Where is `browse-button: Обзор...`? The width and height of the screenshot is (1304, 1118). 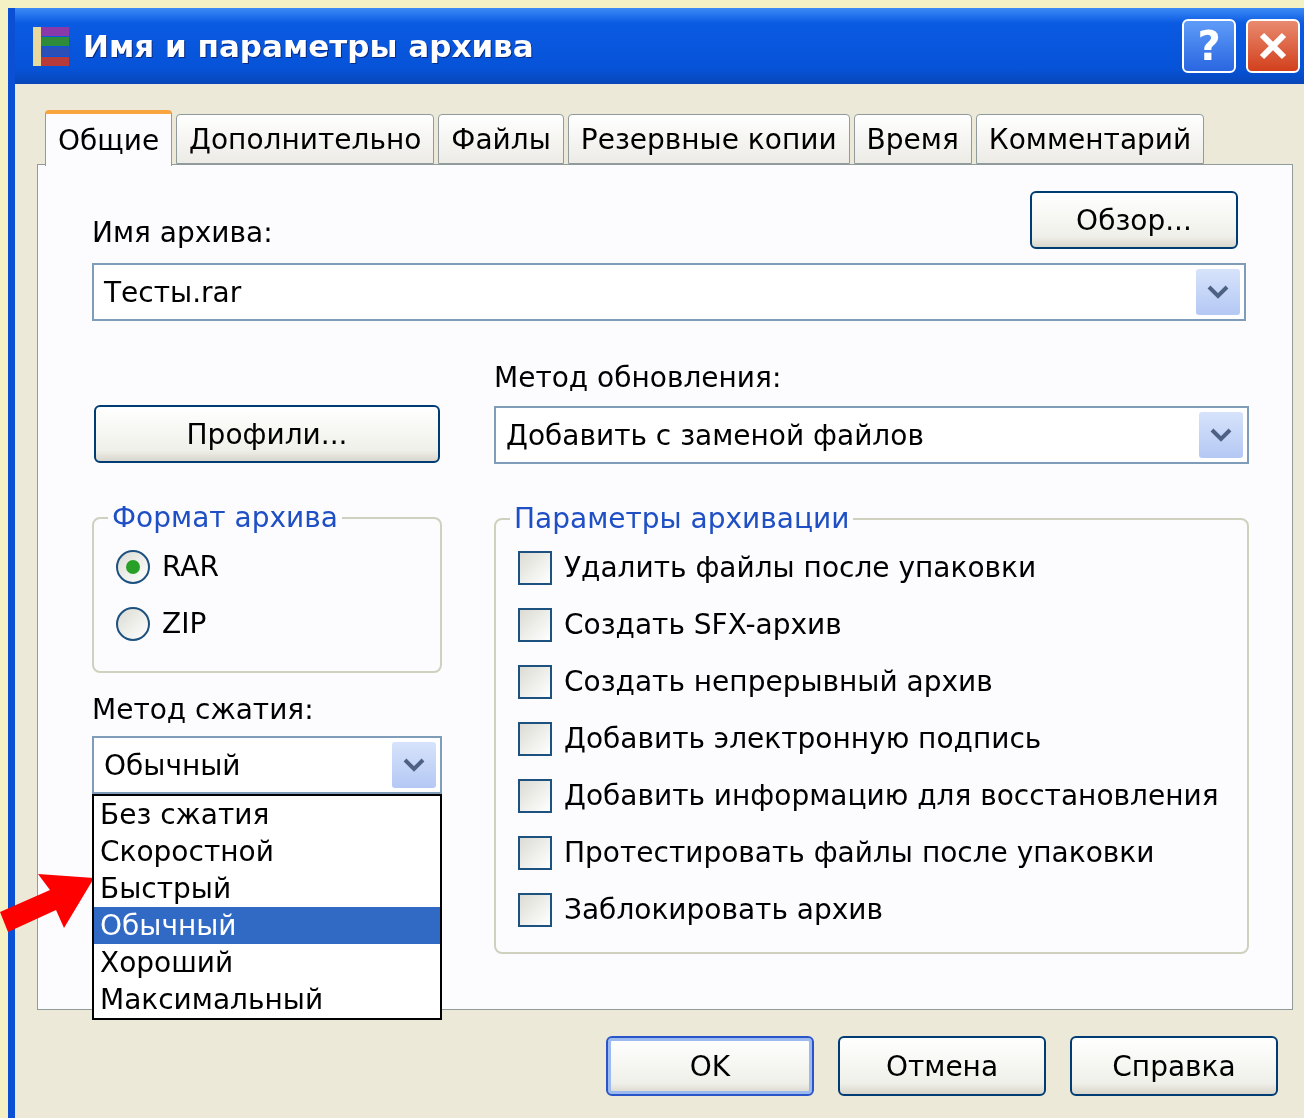 browse-button: Обзор... is located at coordinates (1134, 220).